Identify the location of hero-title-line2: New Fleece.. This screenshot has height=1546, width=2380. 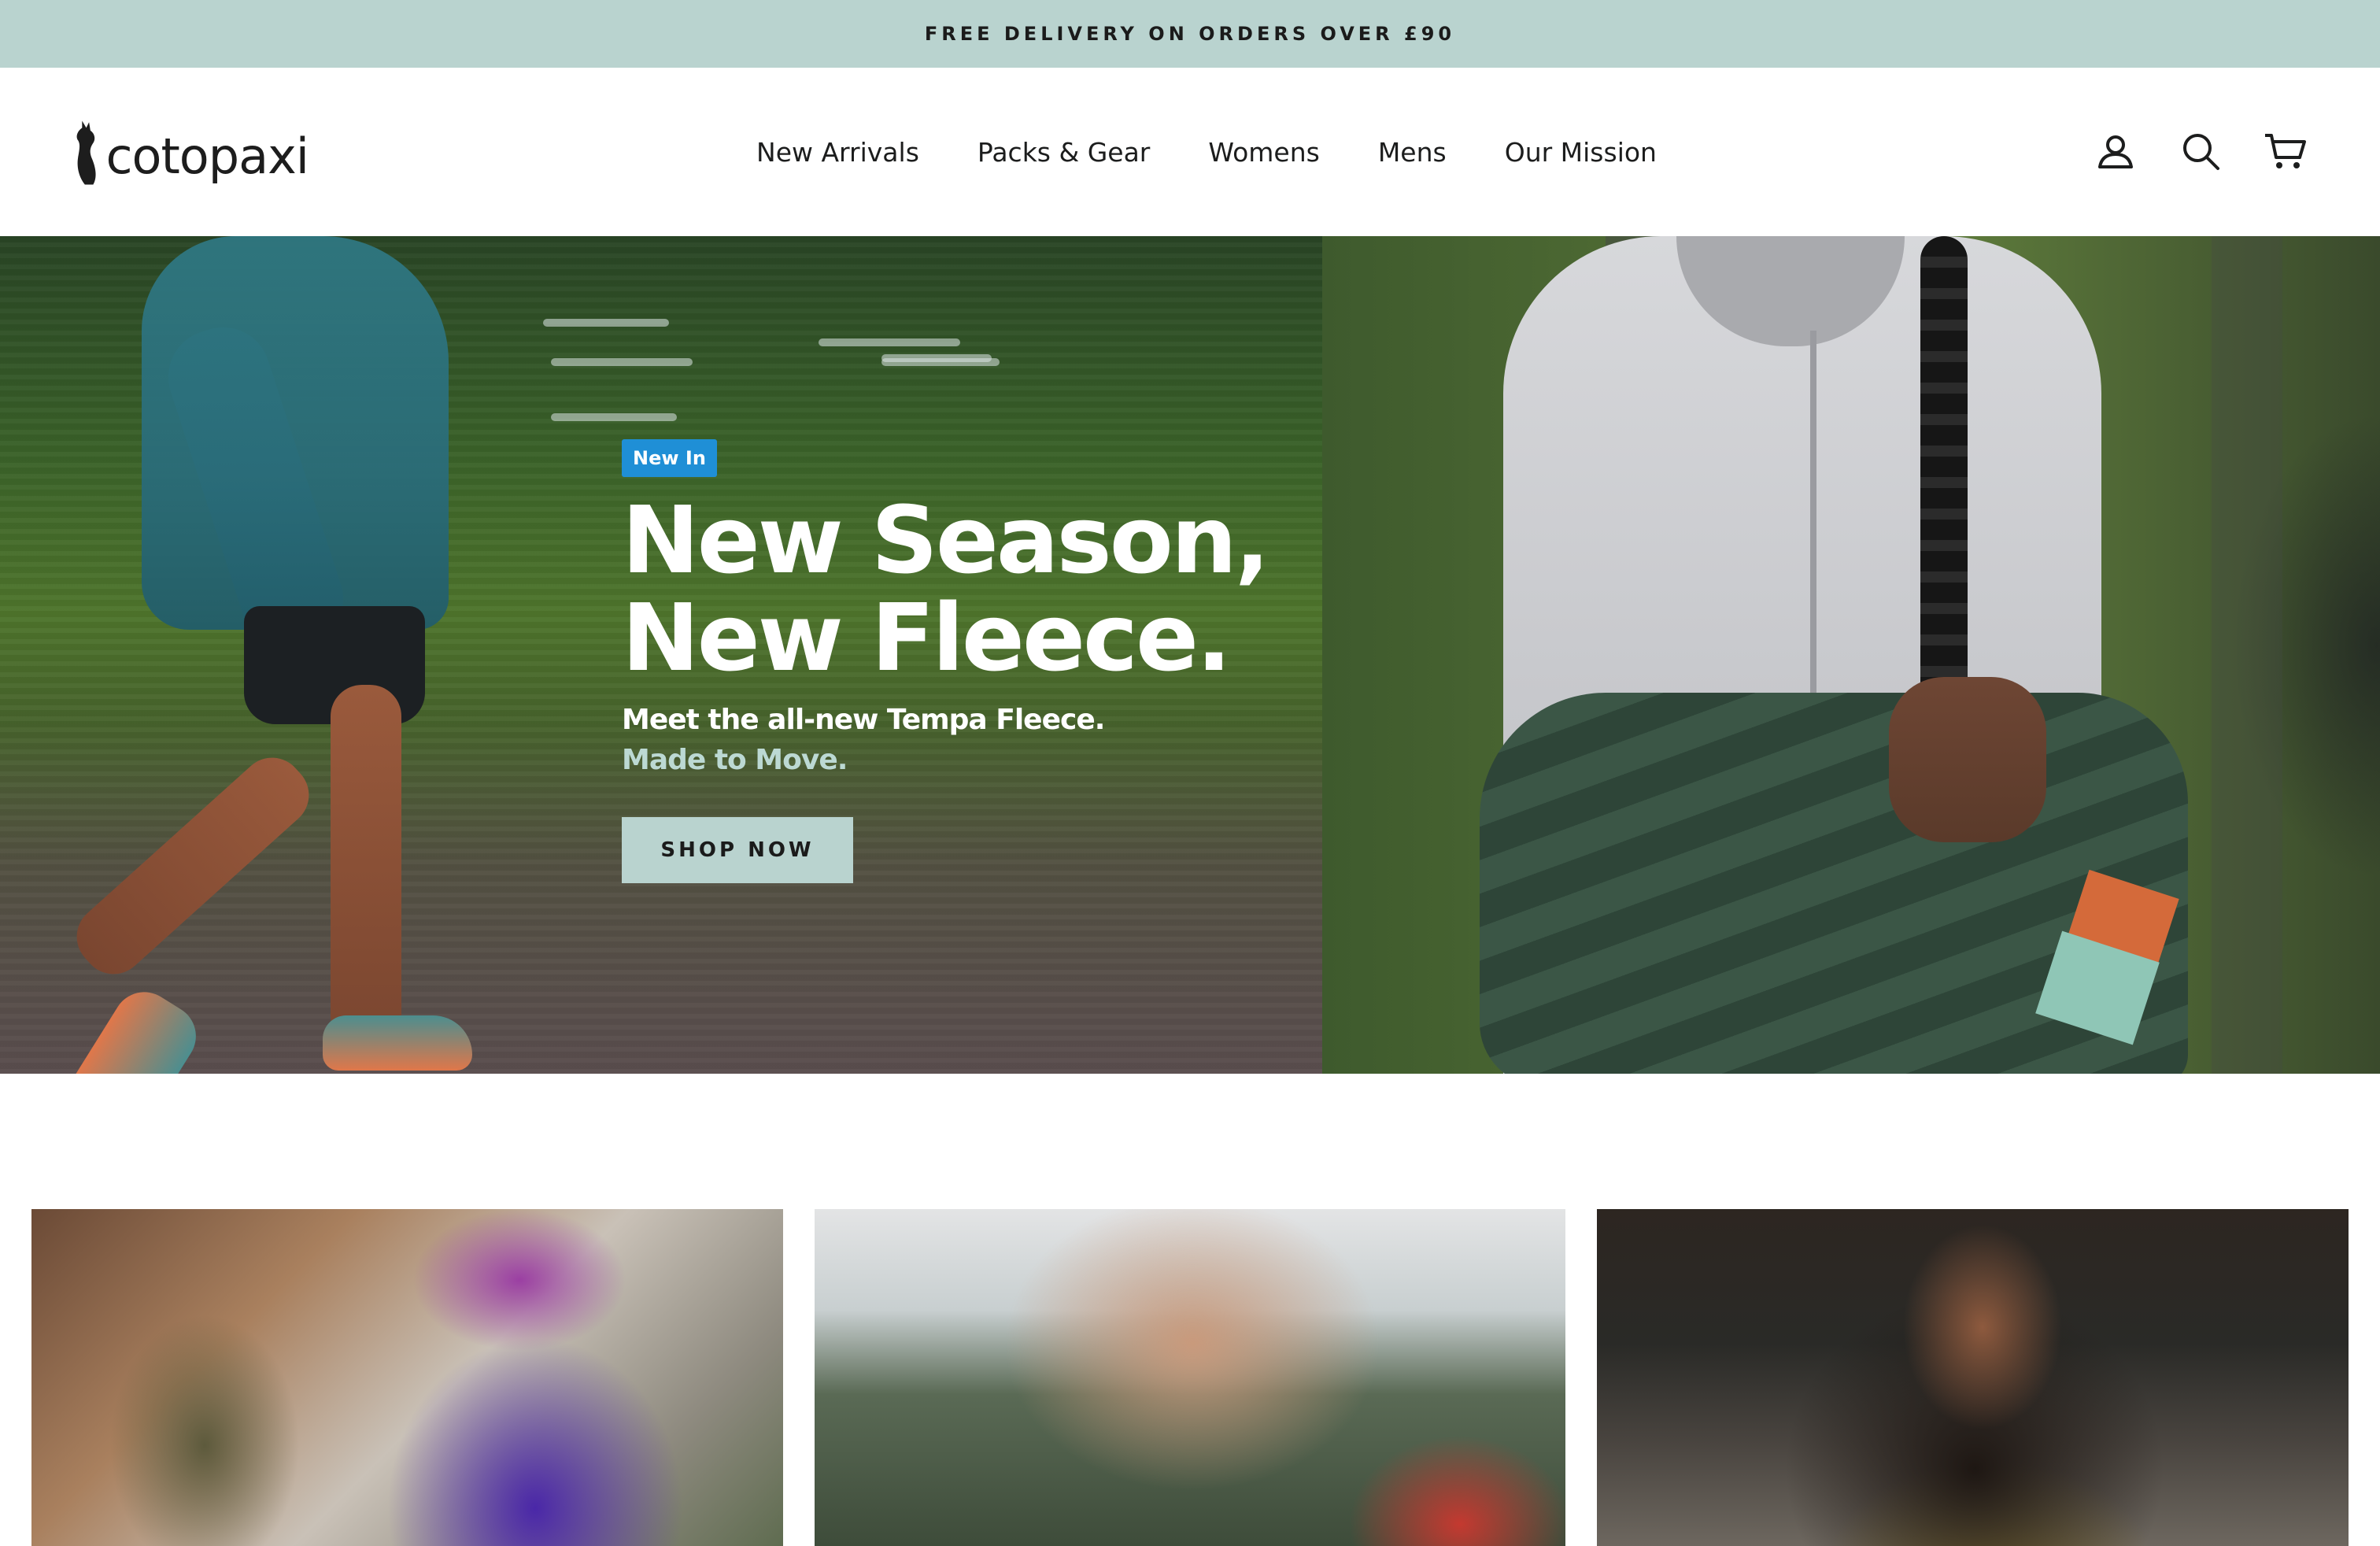
(927, 637).